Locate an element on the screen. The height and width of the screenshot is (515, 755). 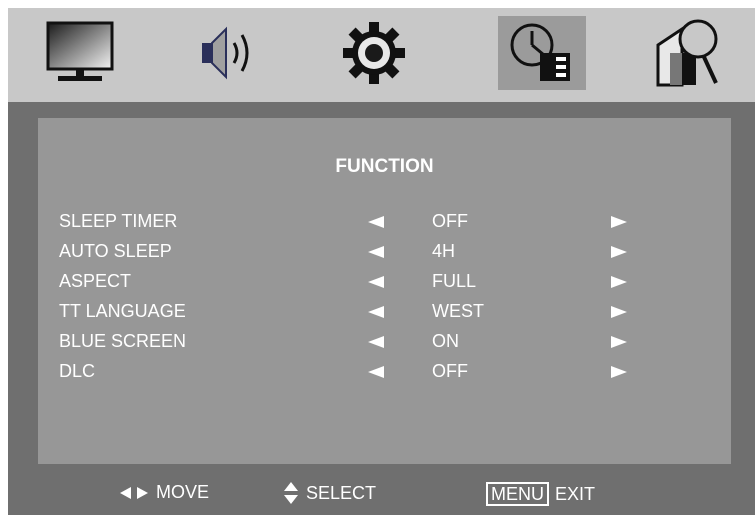
gear-setup-icon is located at coordinates (374, 53).